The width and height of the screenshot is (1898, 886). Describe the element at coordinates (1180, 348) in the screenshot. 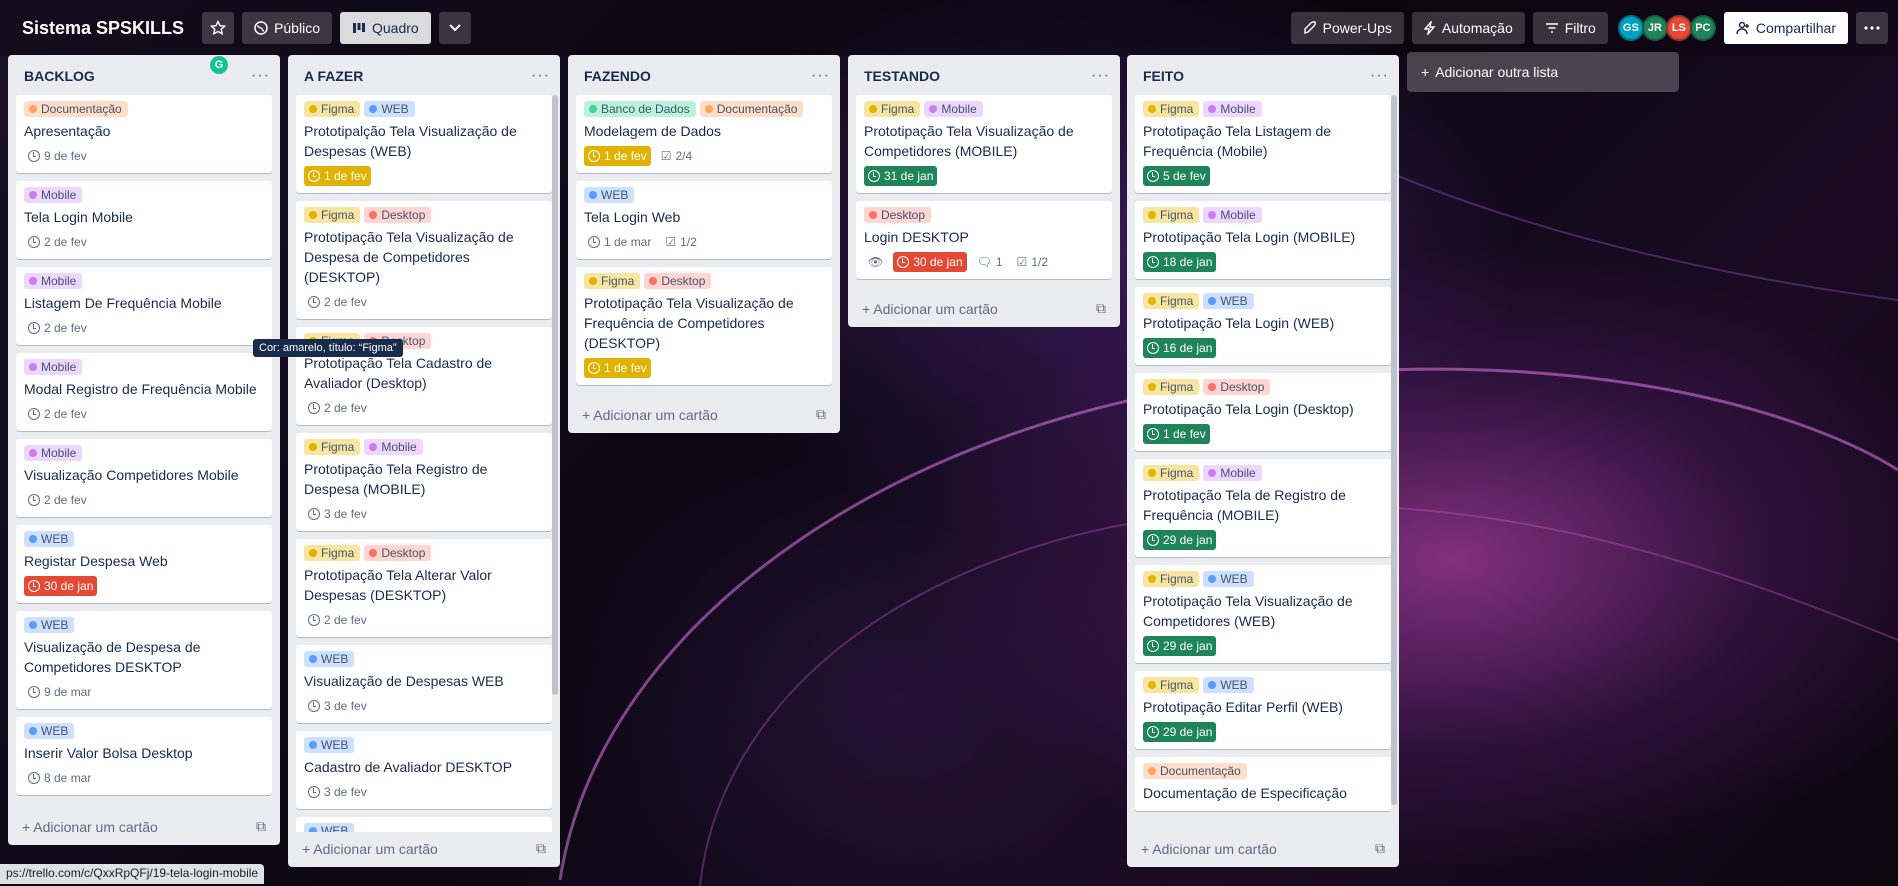

I see `due-date-badge: 16 de jan` at that location.